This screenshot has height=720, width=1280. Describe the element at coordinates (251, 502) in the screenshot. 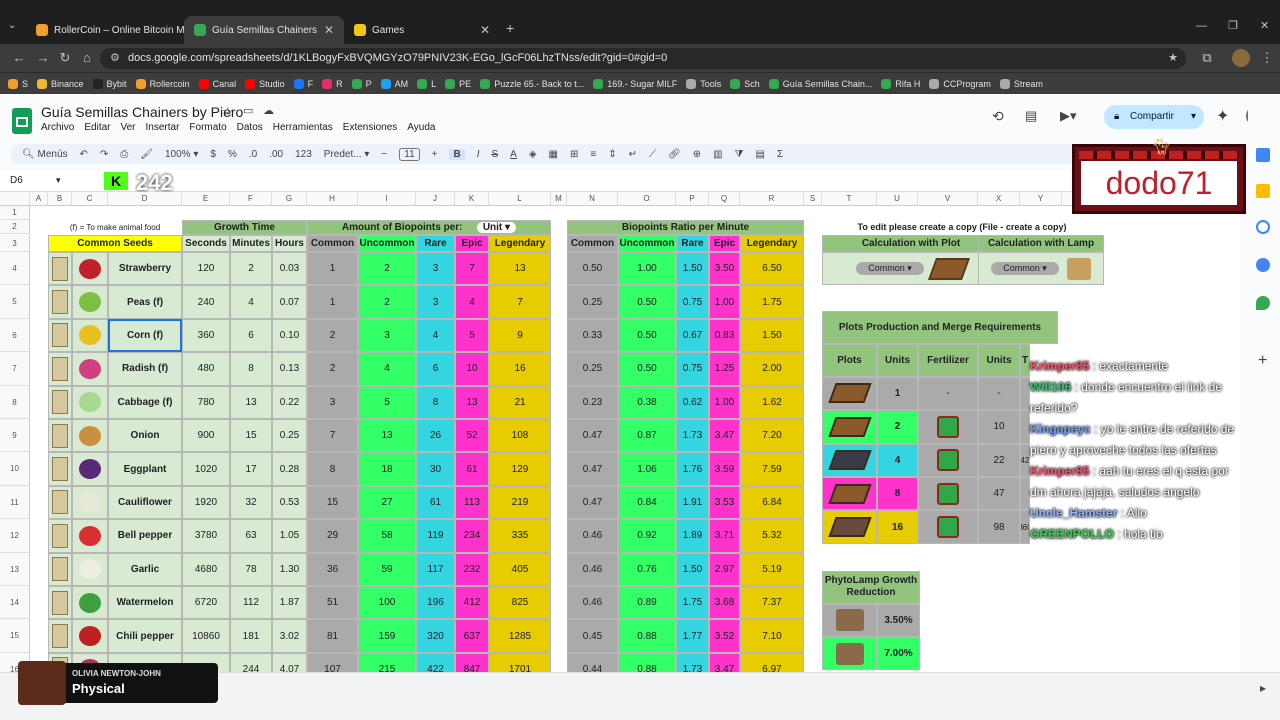

I see `minutes-cell: 32` at that location.